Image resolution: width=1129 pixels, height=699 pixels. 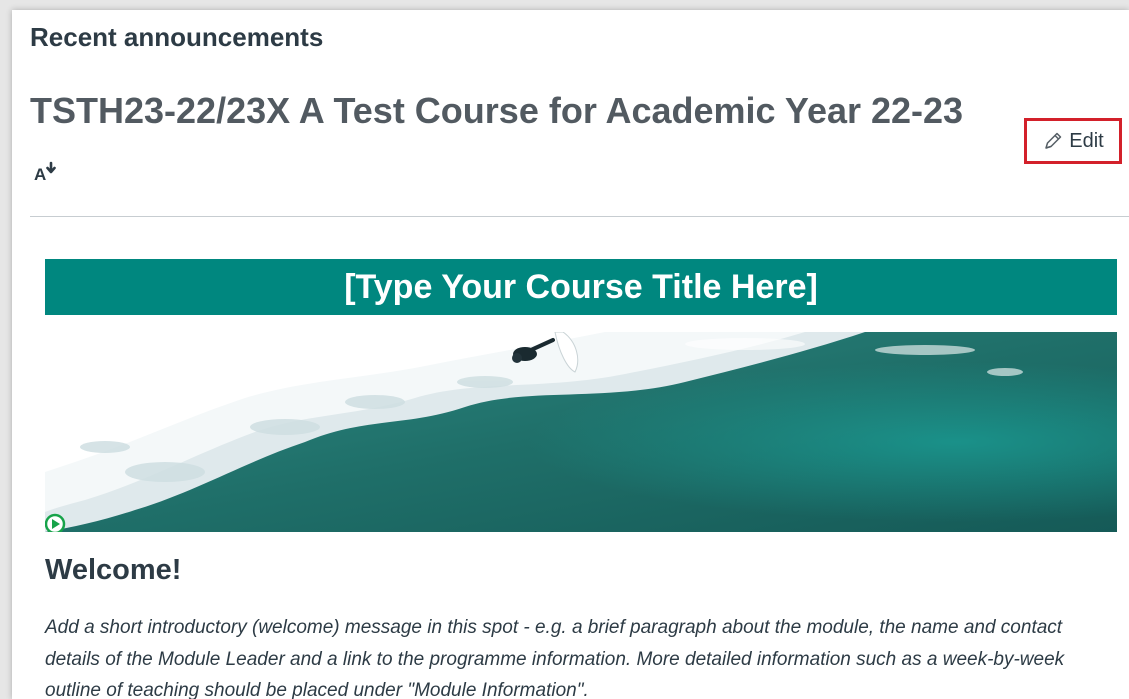 I want to click on svg-text: A, so click(x=40, y=174).